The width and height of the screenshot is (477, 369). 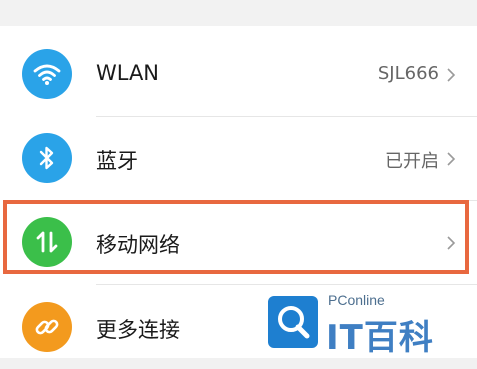 What do you see at coordinates (238, 13) in the screenshot?
I see `top-gap` at bounding box center [238, 13].